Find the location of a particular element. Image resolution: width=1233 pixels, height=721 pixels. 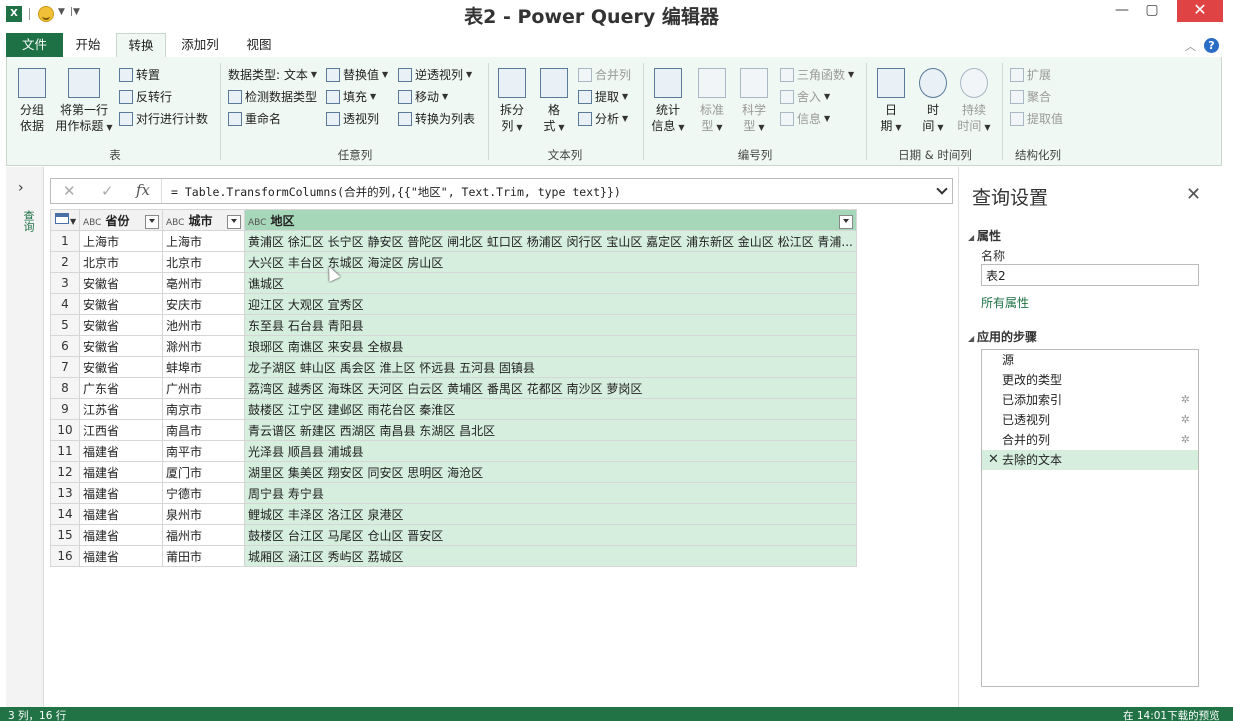

cell-city: 南京市 is located at coordinates (203, 409).